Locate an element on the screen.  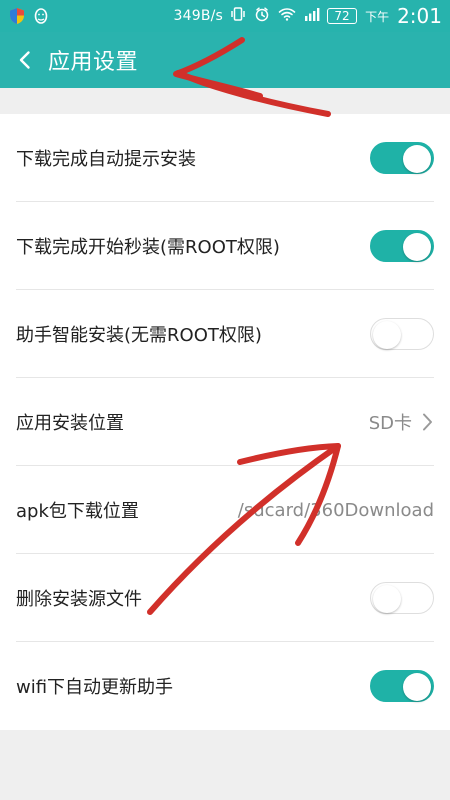
setting-label: 应用安装位置 is located at coordinates (70, 423).